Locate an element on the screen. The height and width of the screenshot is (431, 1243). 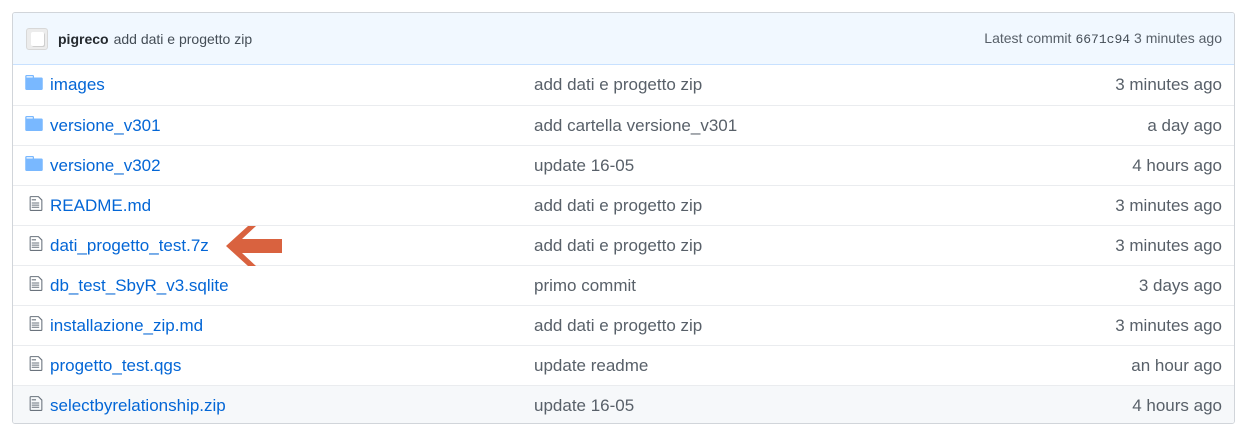
arrow-left-icon is located at coordinates (254, 246).